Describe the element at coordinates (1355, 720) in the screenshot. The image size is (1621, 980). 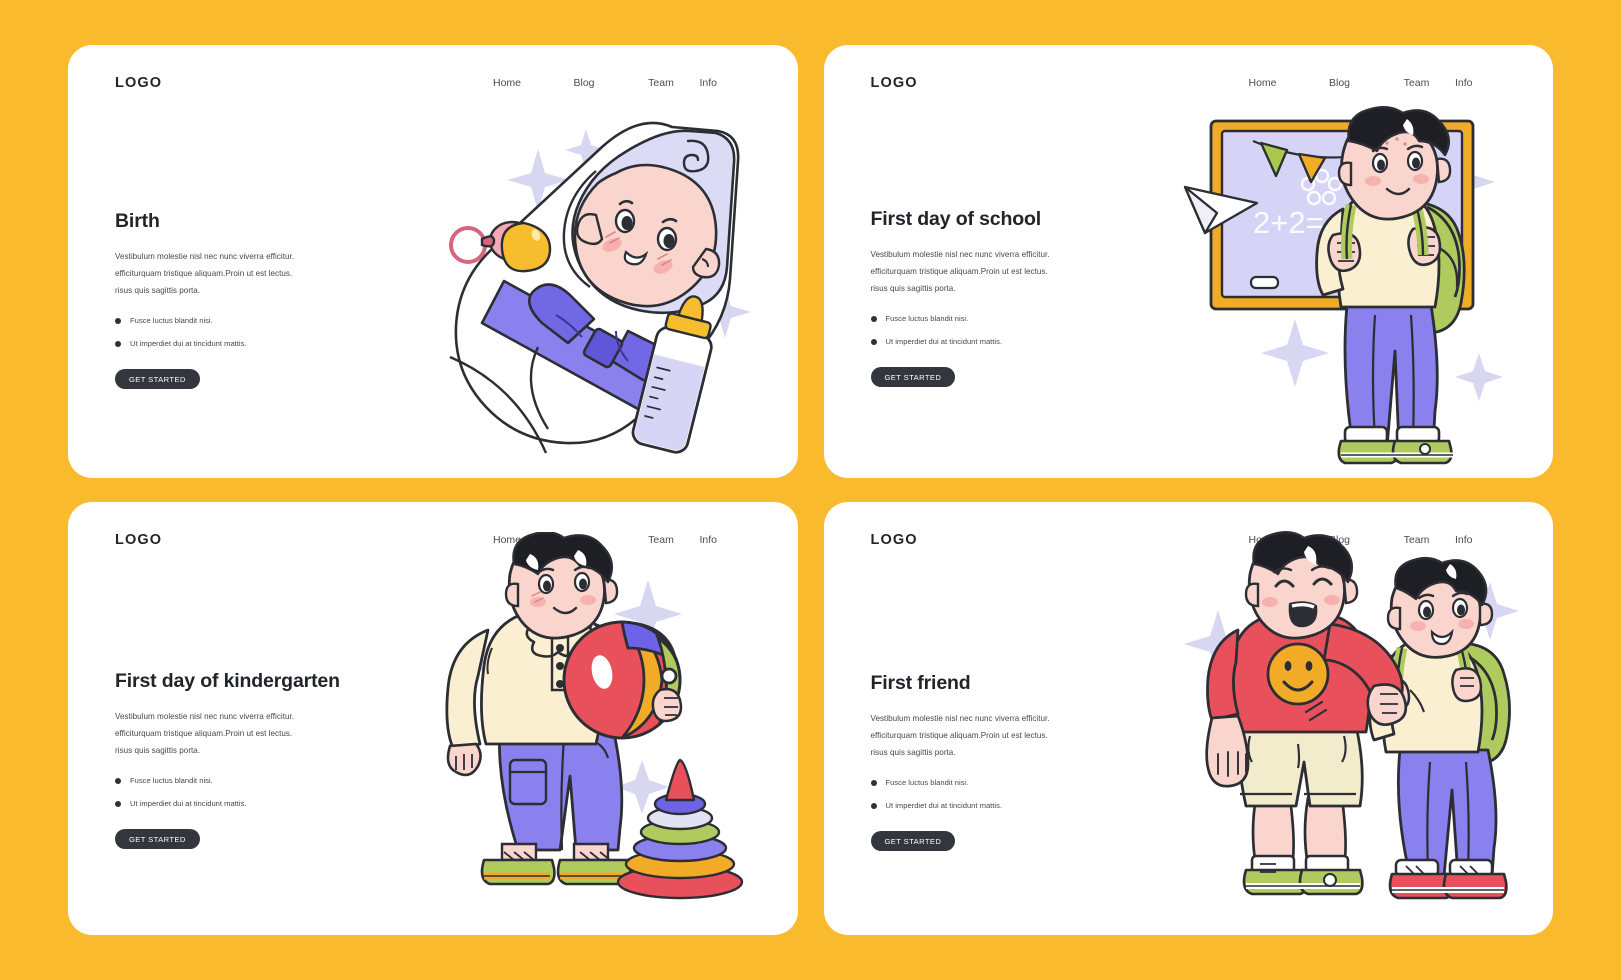
I see `illustration-two-friends` at that location.